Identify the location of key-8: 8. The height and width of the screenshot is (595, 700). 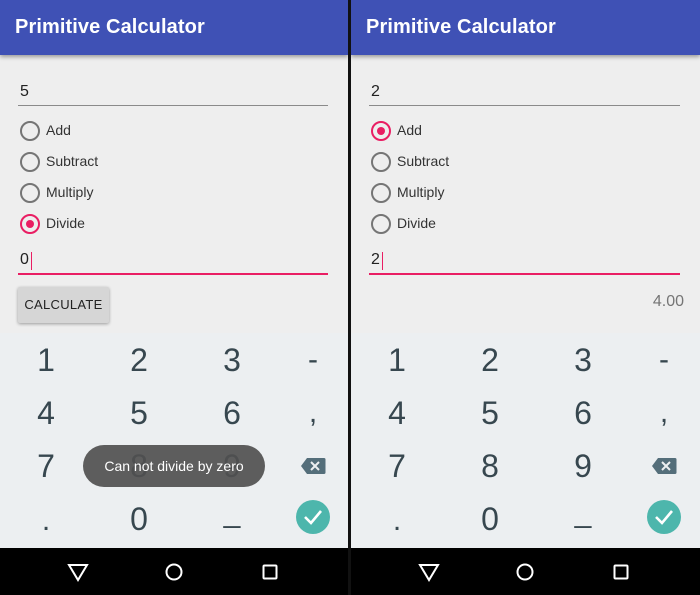
(490, 466).